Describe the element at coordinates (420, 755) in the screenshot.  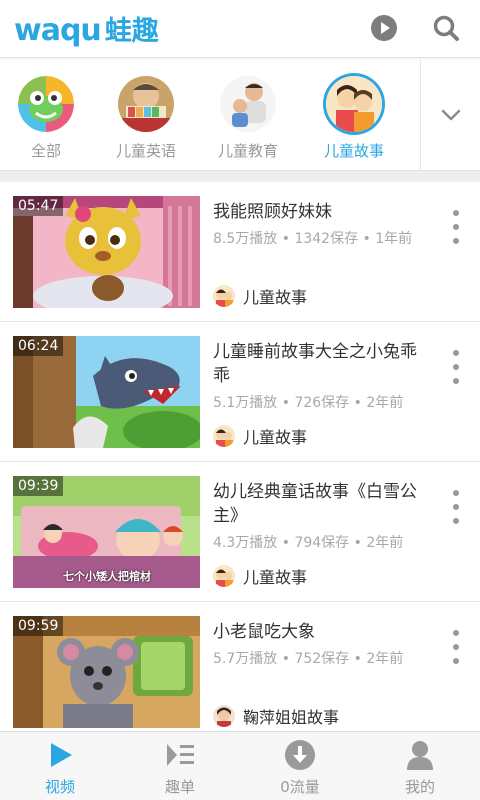
I see `user-icon` at that location.